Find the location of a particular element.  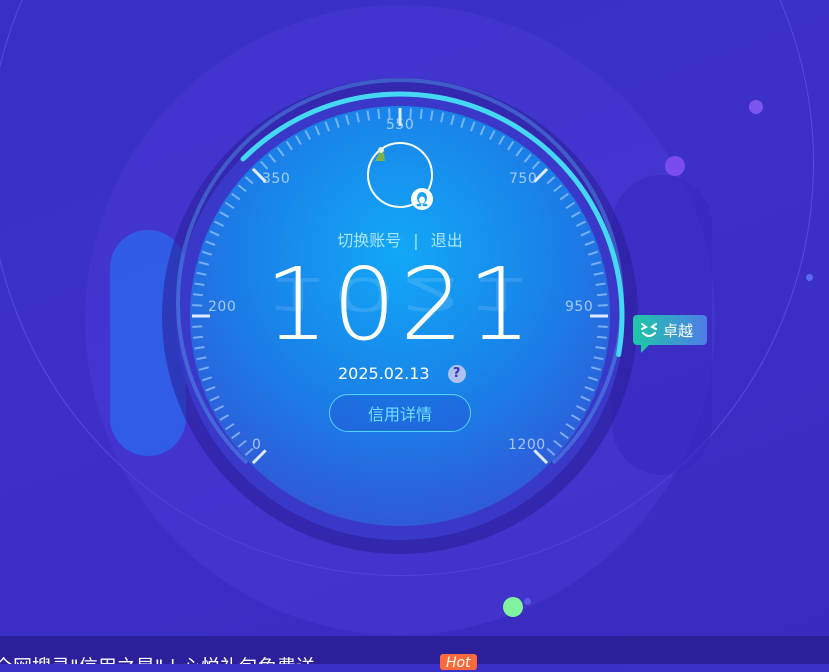

tick-label-550: 550 is located at coordinates (400, 125).